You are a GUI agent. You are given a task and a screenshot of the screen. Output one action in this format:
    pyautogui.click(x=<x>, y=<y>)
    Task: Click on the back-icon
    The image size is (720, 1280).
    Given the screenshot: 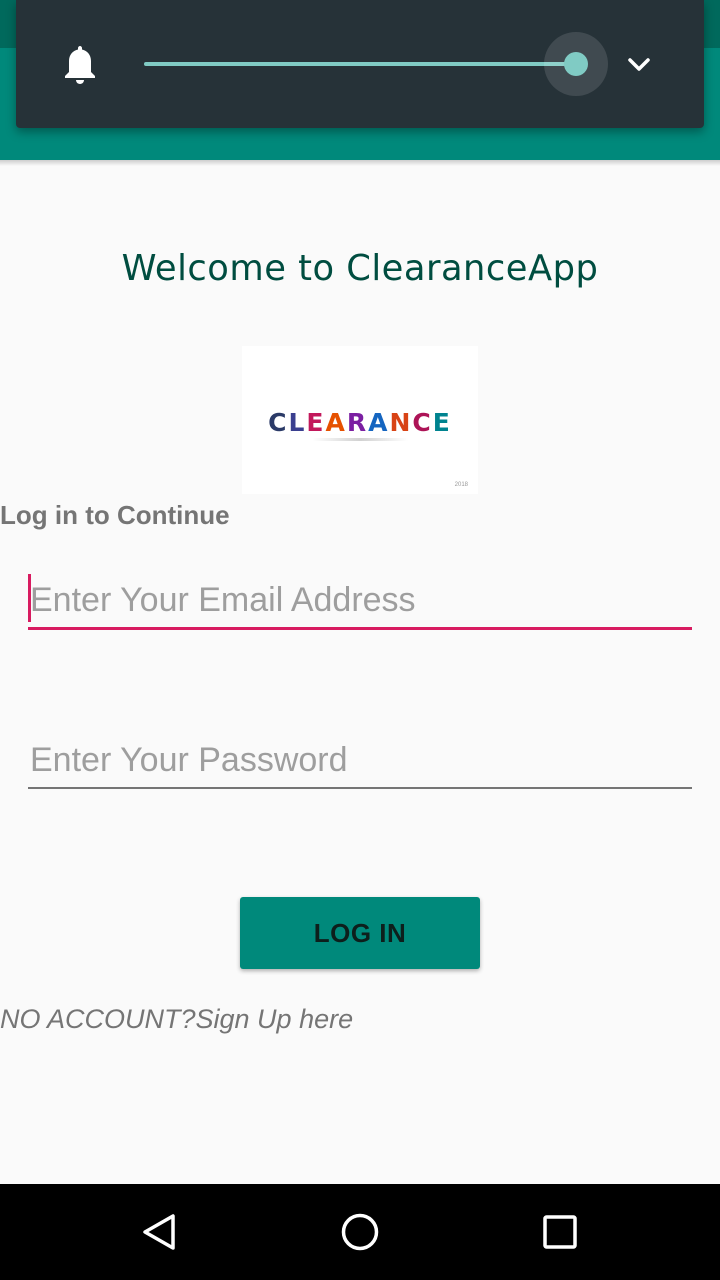 What is the action you would take?
    pyautogui.click(x=160, y=1232)
    